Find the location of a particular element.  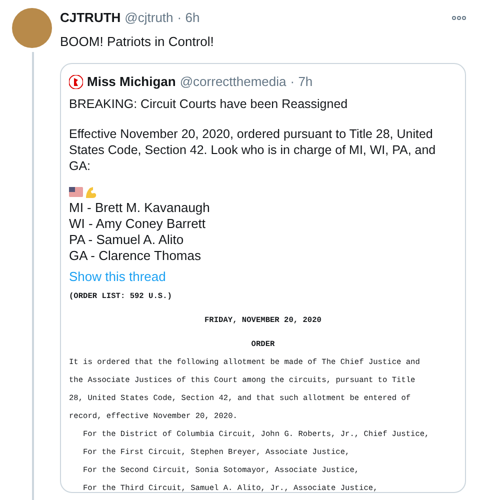

more-icon is located at coordinates (459, 18).